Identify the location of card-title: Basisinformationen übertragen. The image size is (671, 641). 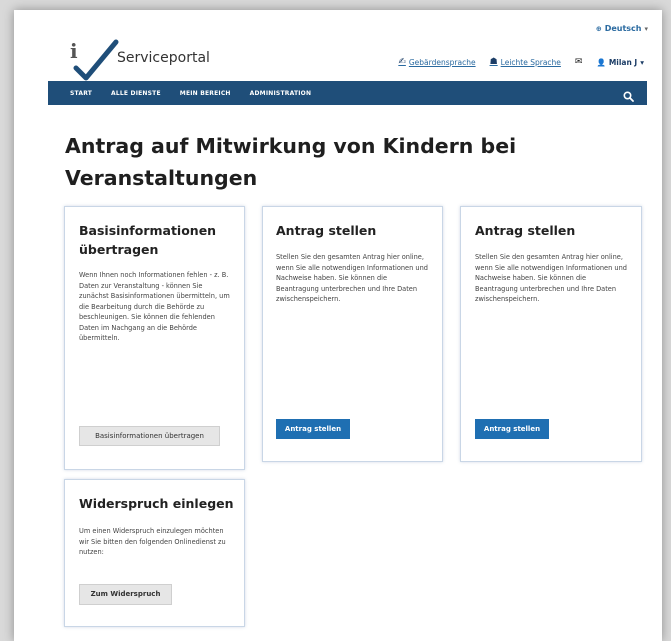
(148, 240).